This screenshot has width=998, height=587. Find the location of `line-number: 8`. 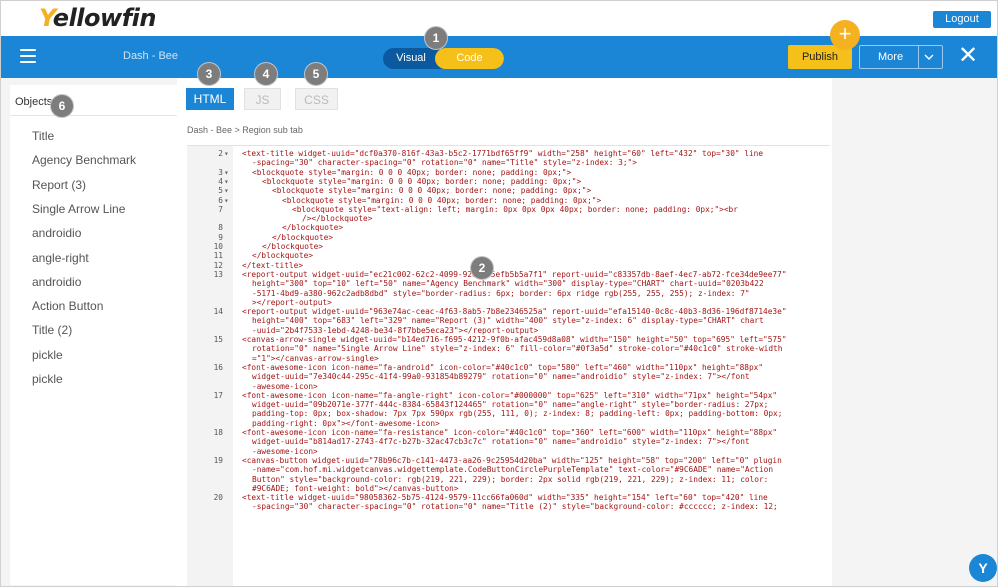

line-number: 8 is located at coordinates (220, 228).